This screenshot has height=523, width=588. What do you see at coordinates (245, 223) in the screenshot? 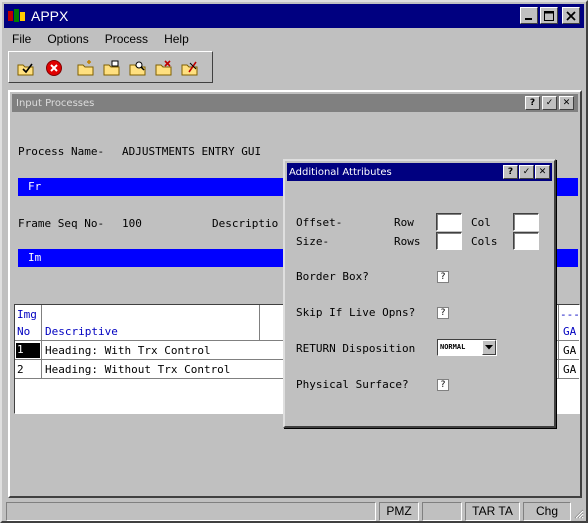
I see `description-label: Descriptio` at bounding box center [245, 223].